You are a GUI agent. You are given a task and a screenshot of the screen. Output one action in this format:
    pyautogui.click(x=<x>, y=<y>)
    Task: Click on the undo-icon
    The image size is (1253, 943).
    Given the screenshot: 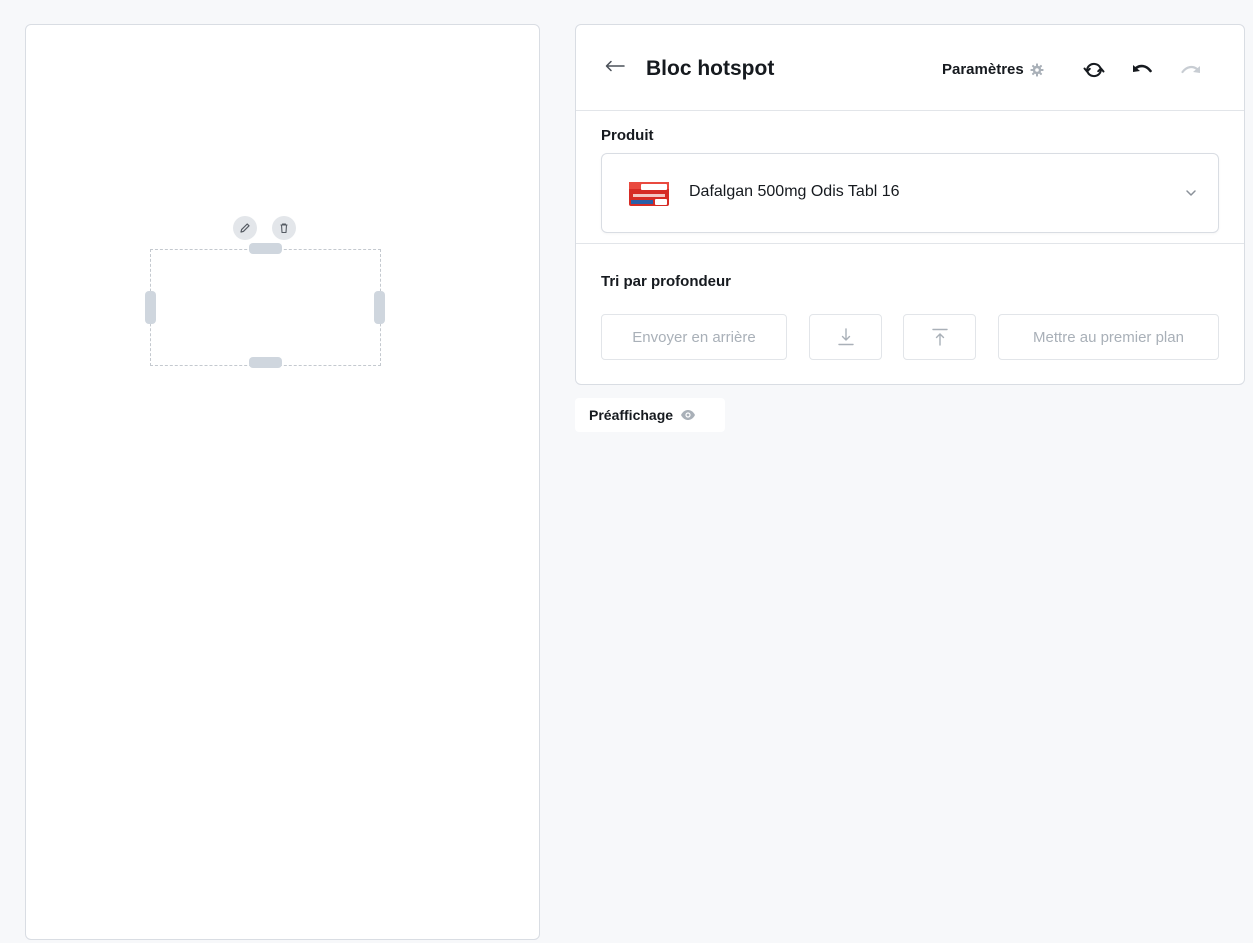 What is the action you would take?
    pyautogui.click(x=1142, y=68)
    